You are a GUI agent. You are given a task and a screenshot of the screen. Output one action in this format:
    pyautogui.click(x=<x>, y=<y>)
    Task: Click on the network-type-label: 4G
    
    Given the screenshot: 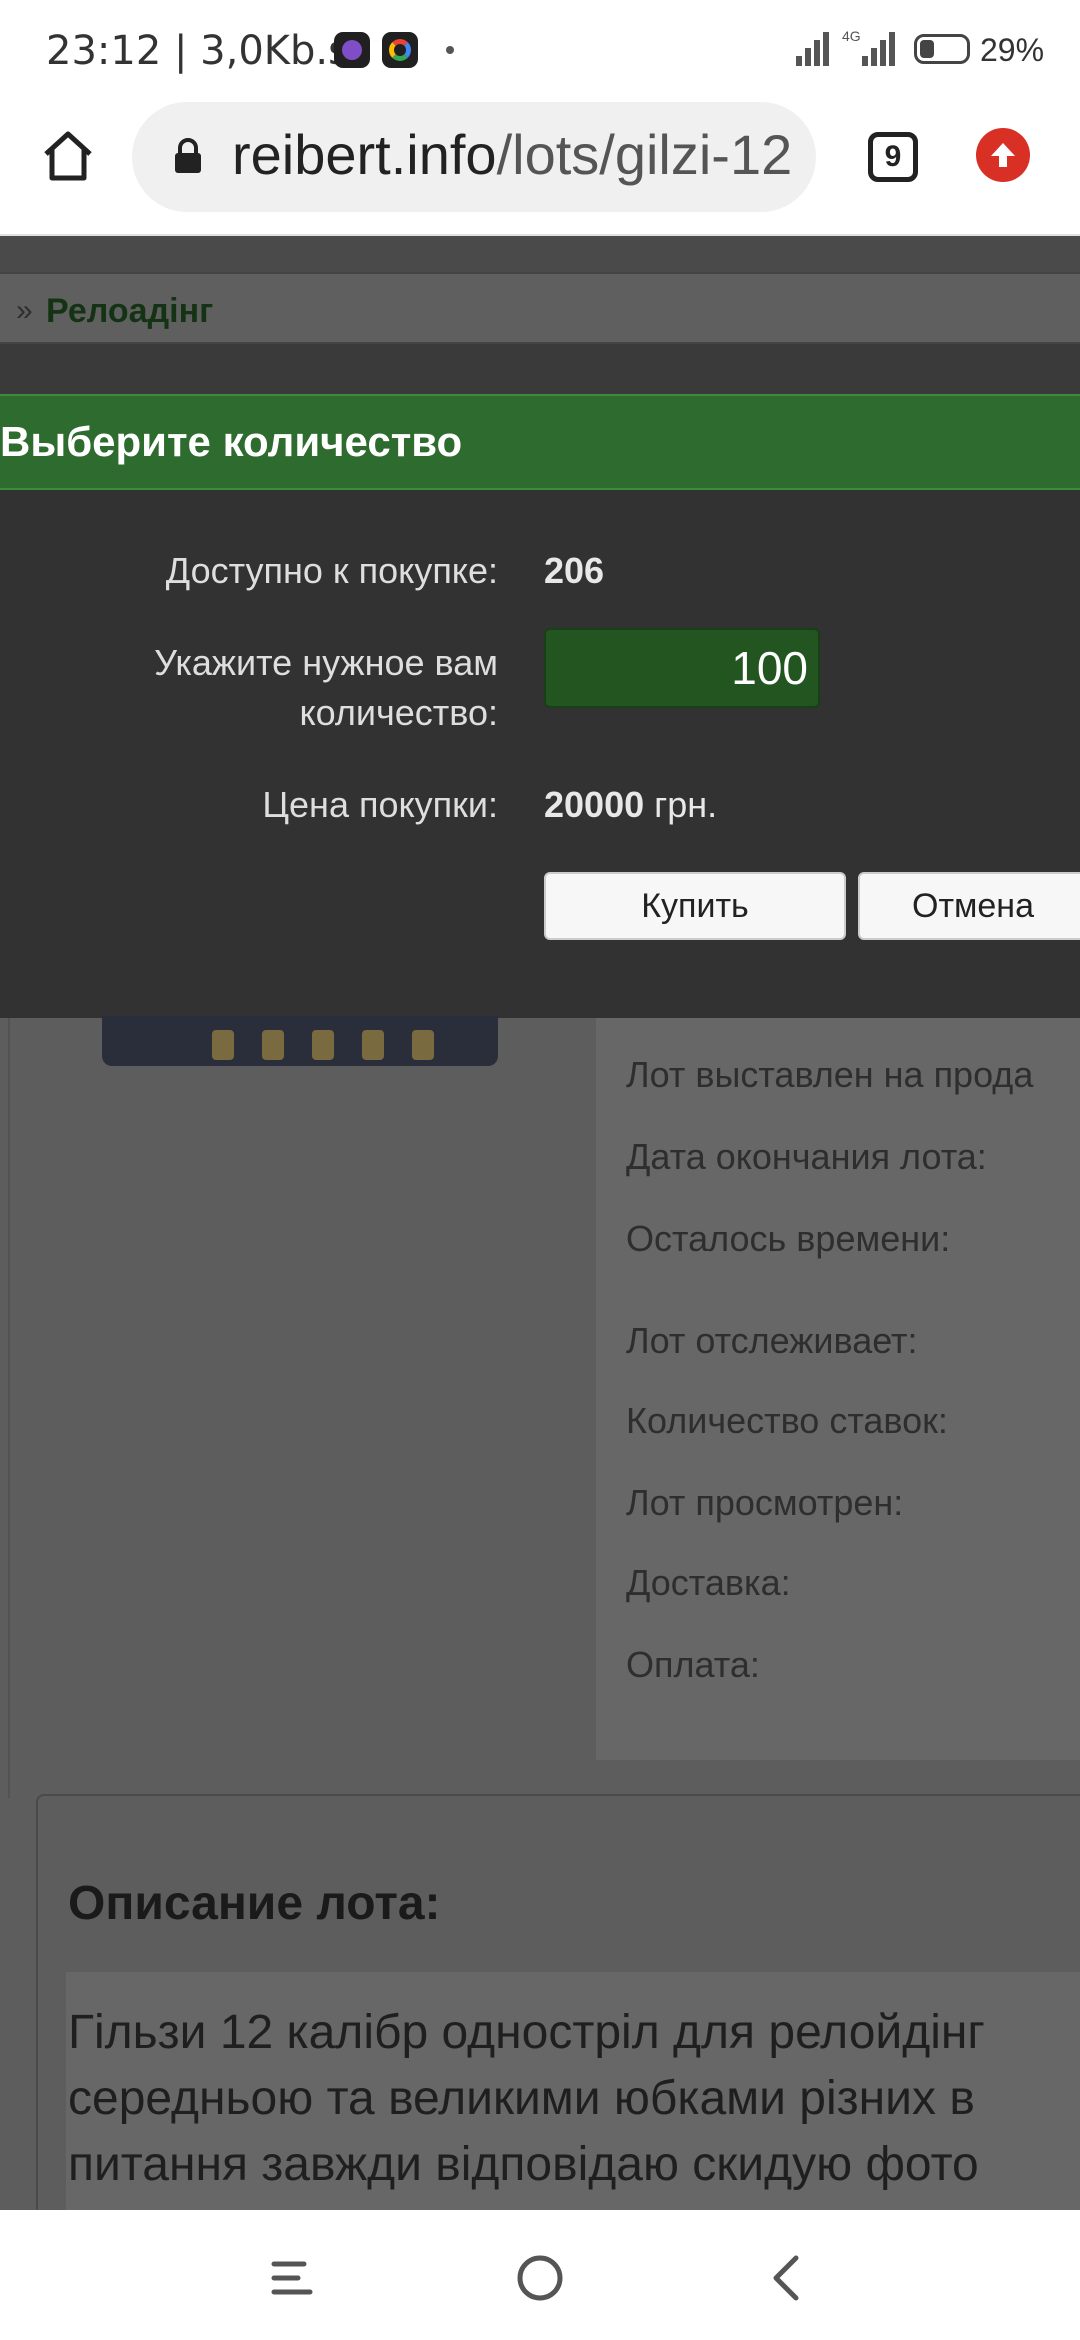 What is the action you would take?
    pyautogui.click(x=851, y=36)
    